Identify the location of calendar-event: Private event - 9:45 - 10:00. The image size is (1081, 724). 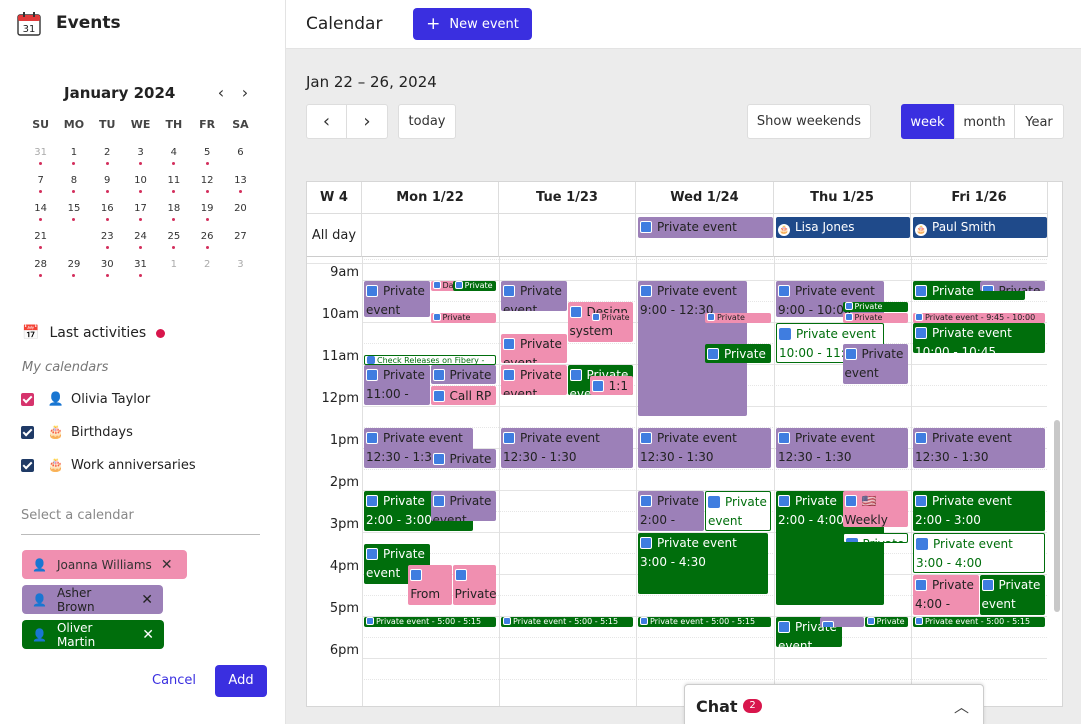
(979, 317).